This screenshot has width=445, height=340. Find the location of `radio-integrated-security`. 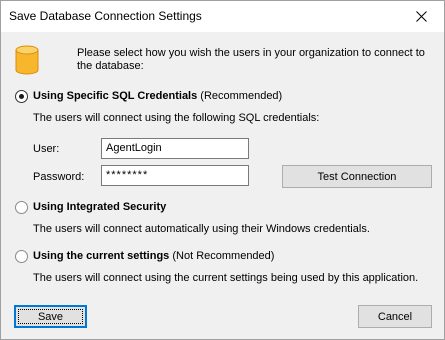

radio-integrated-security is located at coordinates (21, 207).